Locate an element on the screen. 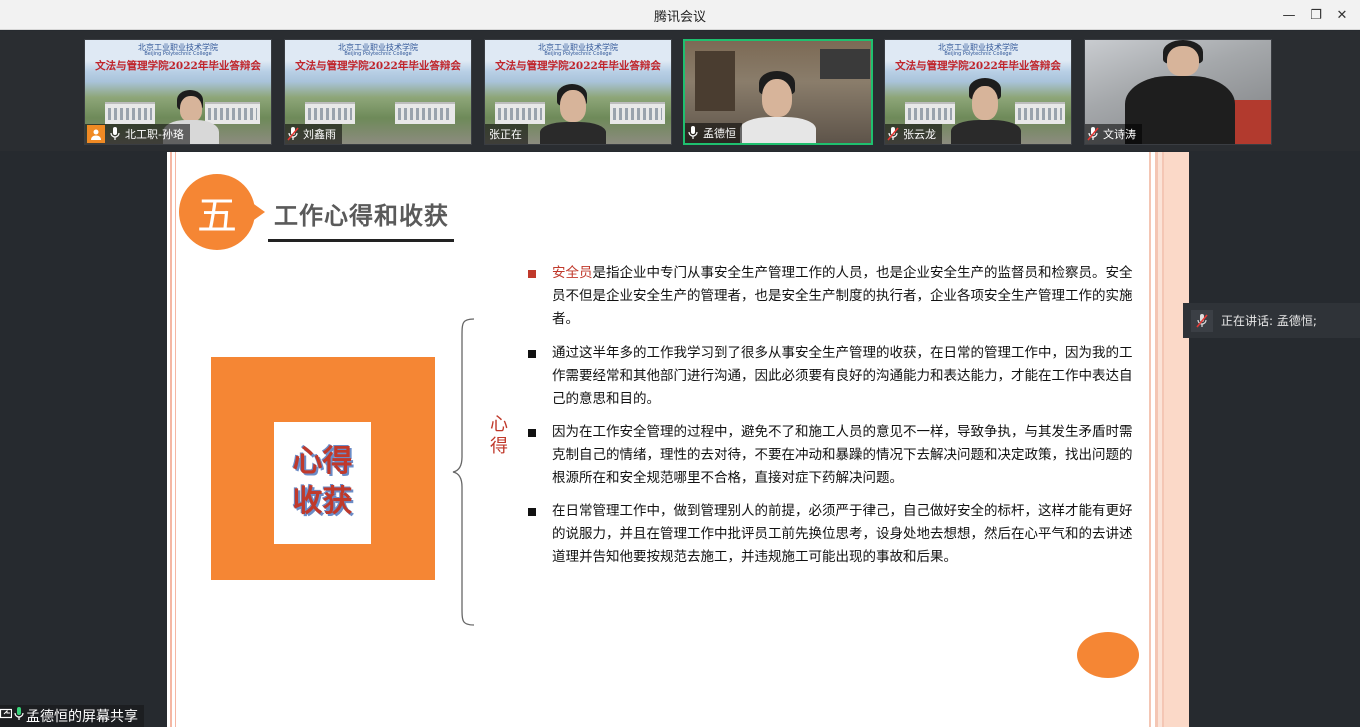 This screenshot has width=1360, height=727. section-title: 工作心得和收获 is located at coordinates (361, 216).